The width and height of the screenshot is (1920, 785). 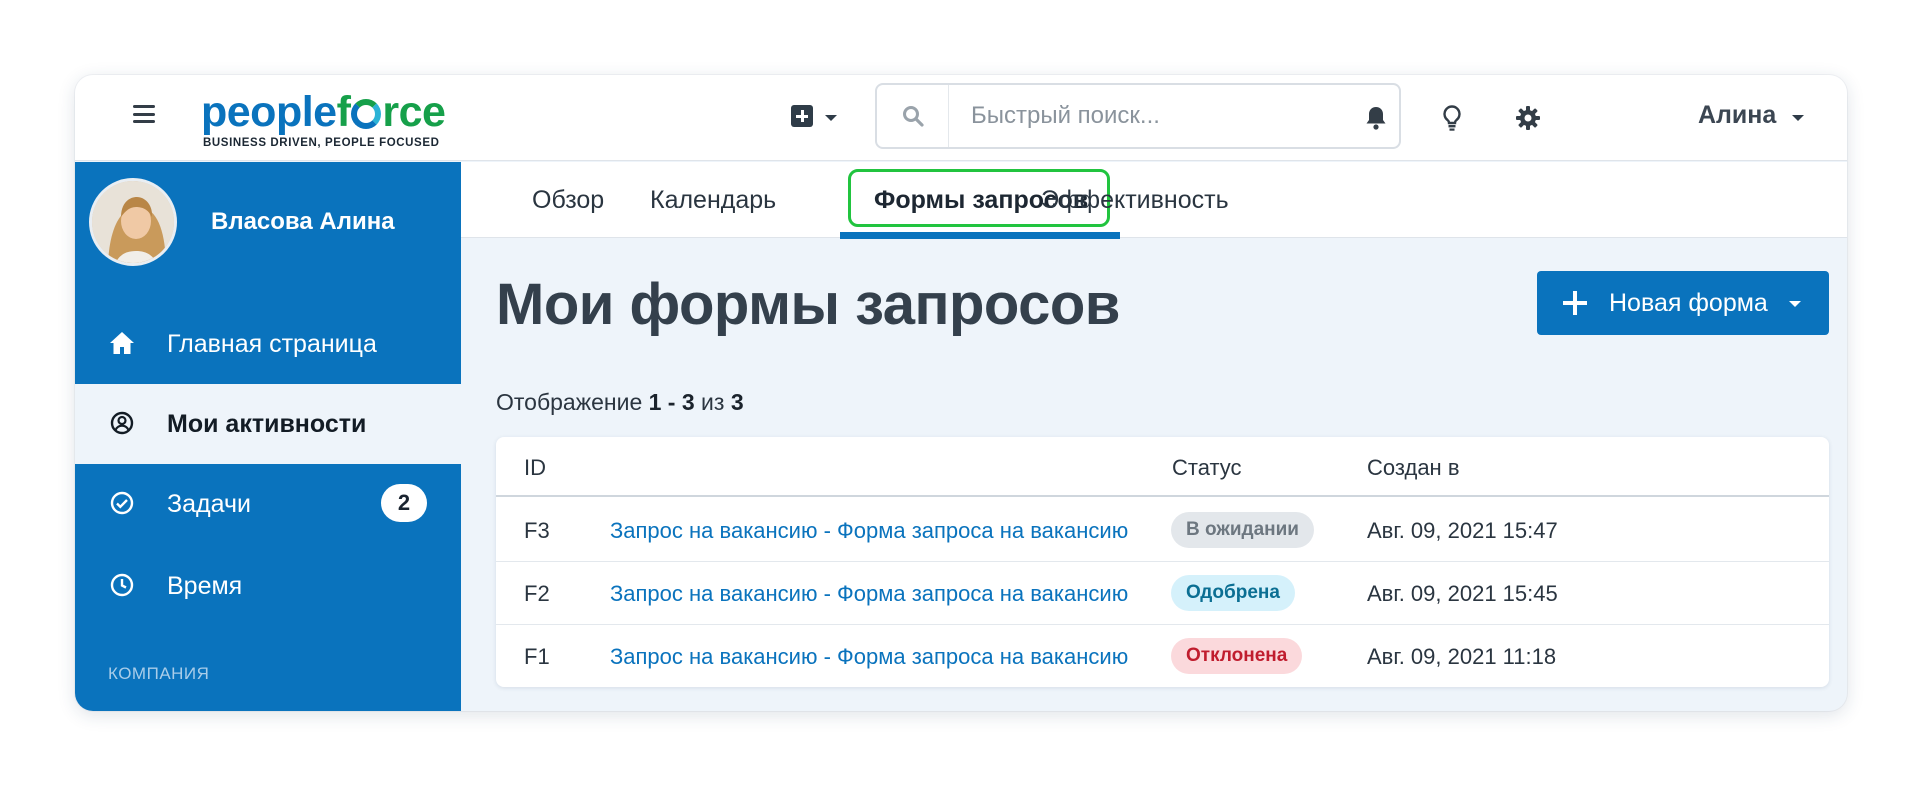 What do you see at coordinates (537, 656) in the screenshot?
I see `row-id: F1` at bounding box center [537, 656].